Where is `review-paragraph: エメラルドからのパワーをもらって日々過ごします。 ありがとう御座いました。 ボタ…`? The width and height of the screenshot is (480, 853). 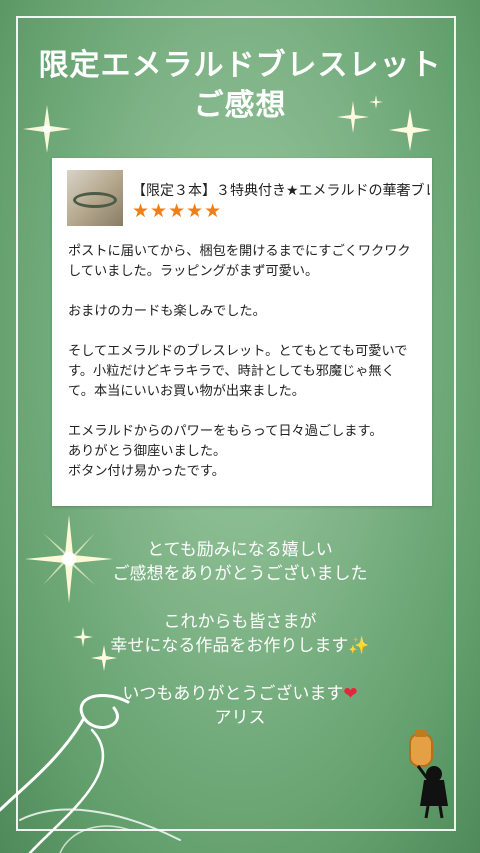 review-paragraph: エメラルドからのパワーをもらって日々過ごします。 ありがとう御座いました。 ボタ… is located at coordinates (245, 452).